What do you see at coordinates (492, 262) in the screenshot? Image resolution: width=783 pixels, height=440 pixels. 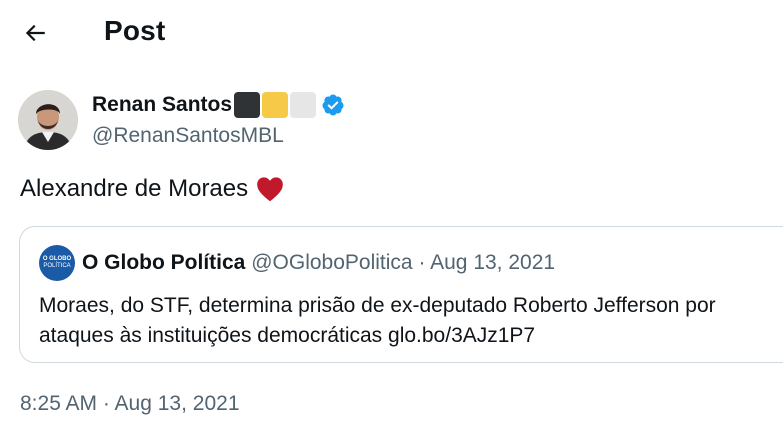 I see `quote-date: Aug 13, 2021` at bounding box center [492, 262].